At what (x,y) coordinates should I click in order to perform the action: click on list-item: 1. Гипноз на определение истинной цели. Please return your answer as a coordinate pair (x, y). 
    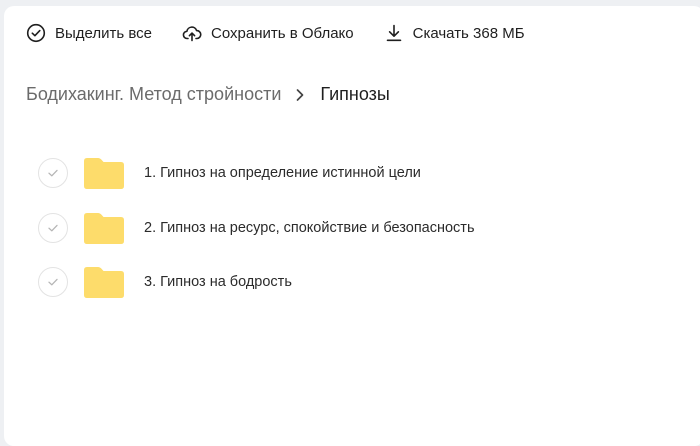
    Looking at the image, I should click on (358, 173).